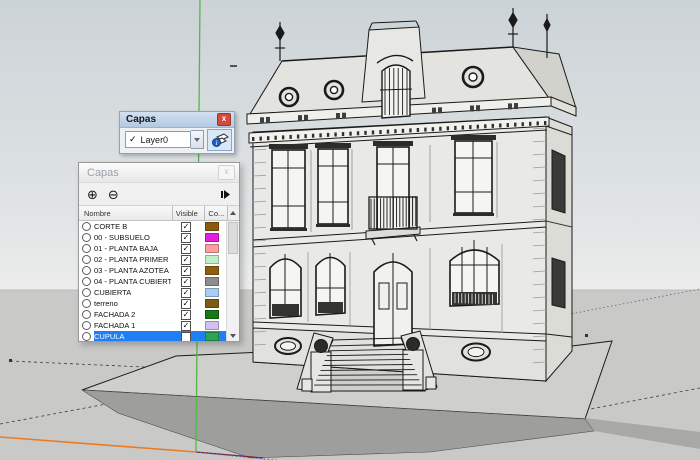  What do you see at coordinates (122, 237) in the screenshot?
I see `layer-name: 00 - SUBSUELO` at bounding box center [122, 237].